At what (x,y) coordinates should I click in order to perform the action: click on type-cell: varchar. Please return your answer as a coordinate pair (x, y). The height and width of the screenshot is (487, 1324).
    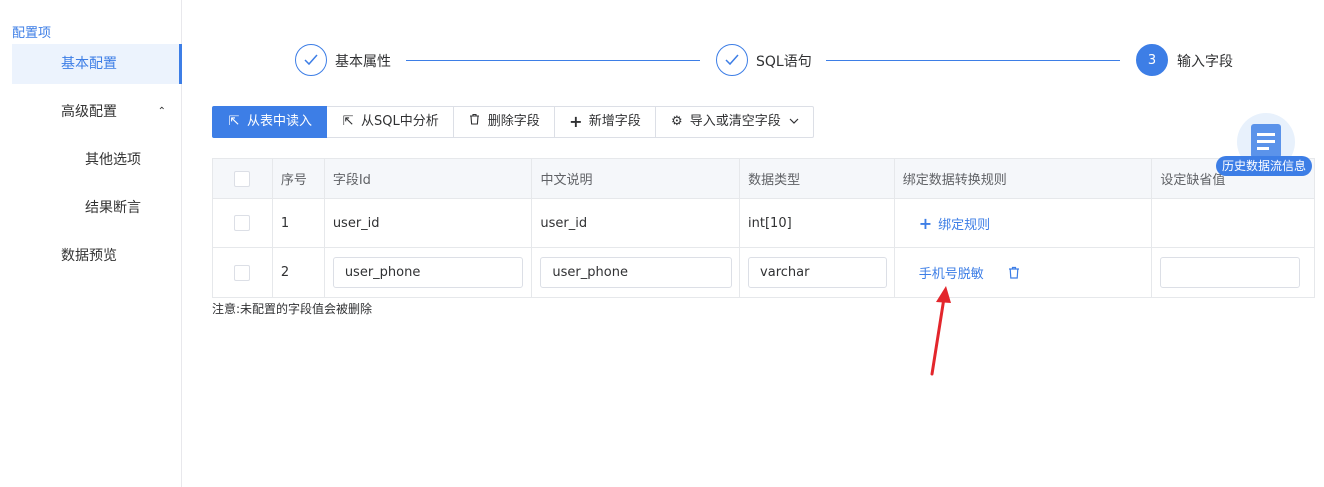
    Looking at the image, I should click on (817, 272).